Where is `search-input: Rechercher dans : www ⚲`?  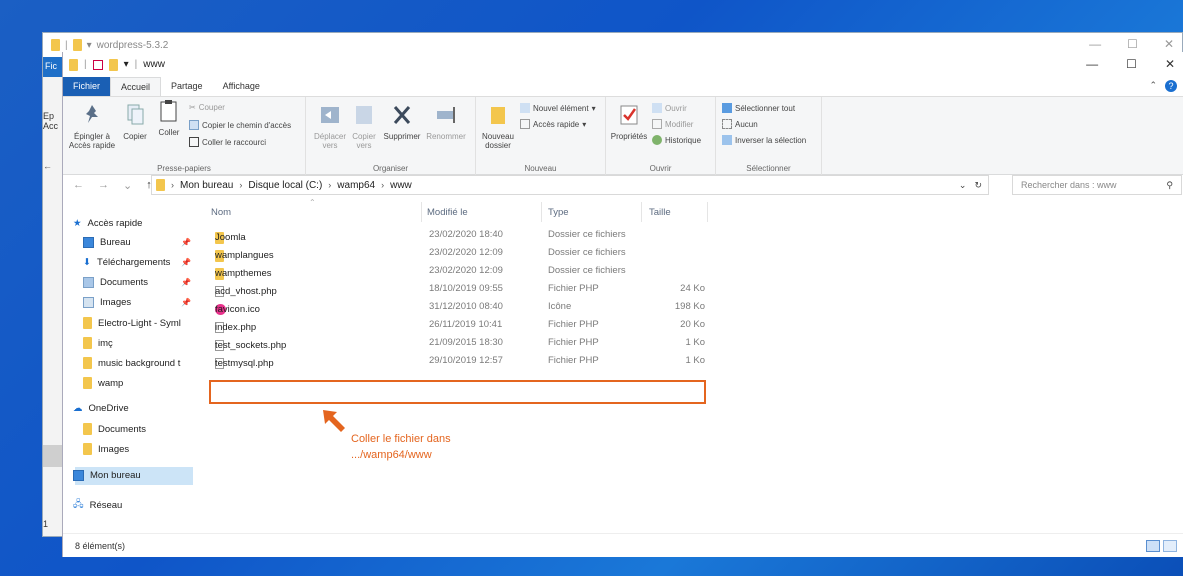 search-input: Rechercher dans : www ⚲ is located at coordinates (1097, 185).